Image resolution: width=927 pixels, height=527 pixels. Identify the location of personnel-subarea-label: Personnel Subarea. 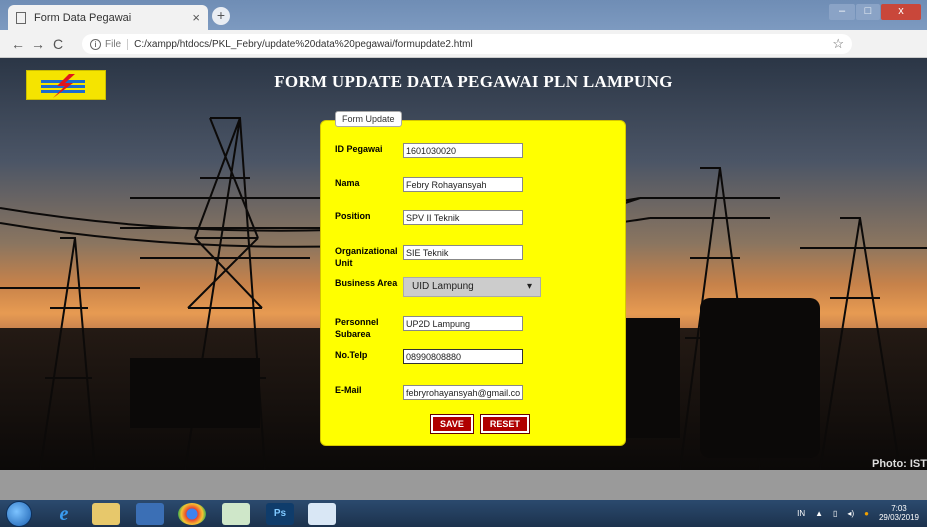
(357, 328).